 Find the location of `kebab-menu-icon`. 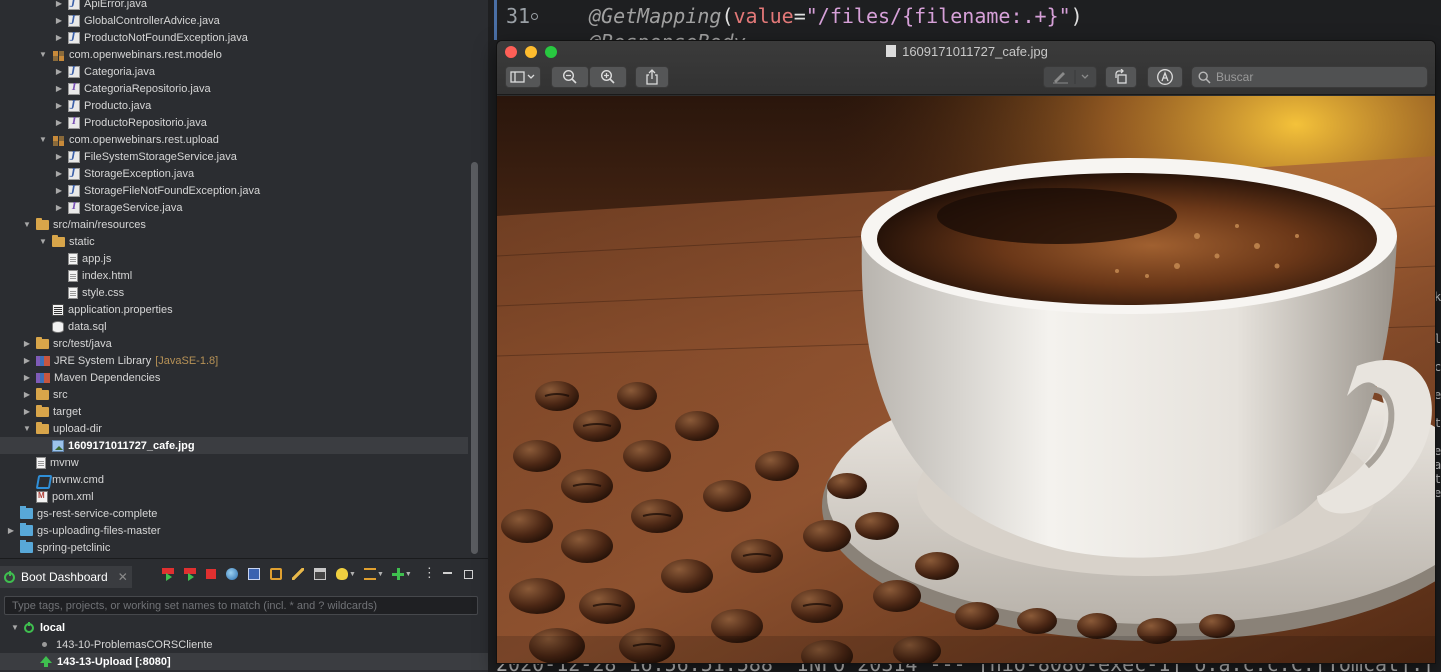

kebab-menu-icon is located at coordinates (428, 573).